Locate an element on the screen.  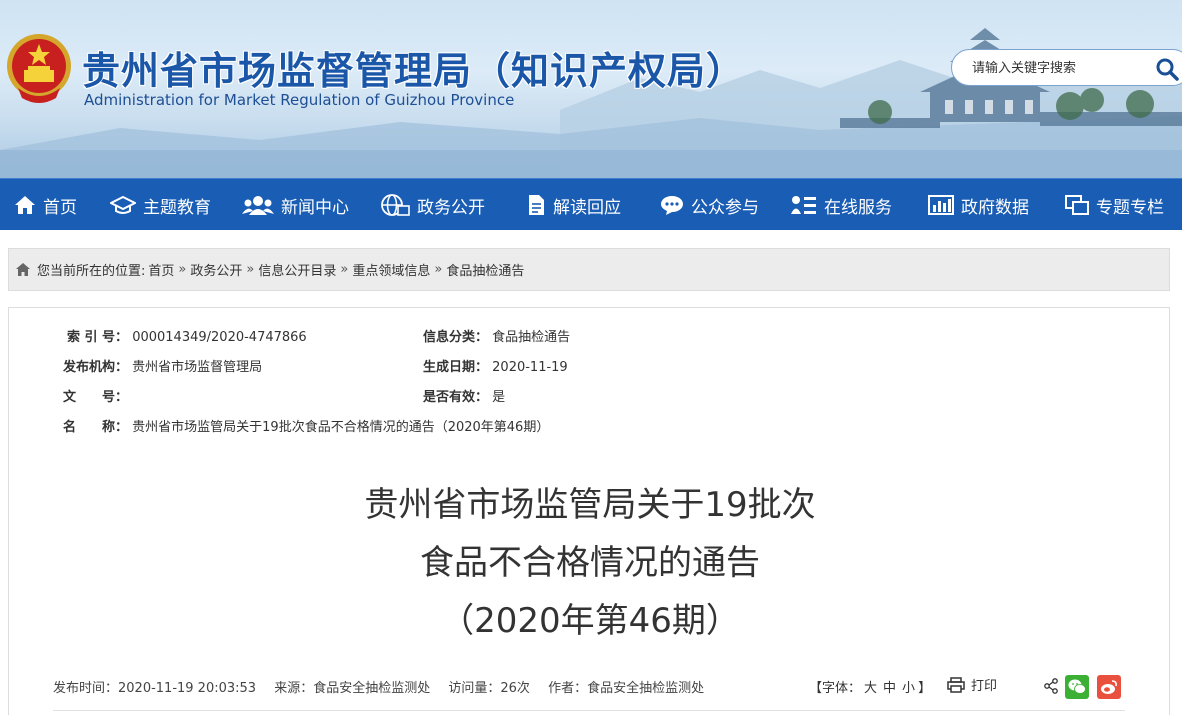
meta-category-value: 食品抽检通告 is located at coordinates (531, 337).